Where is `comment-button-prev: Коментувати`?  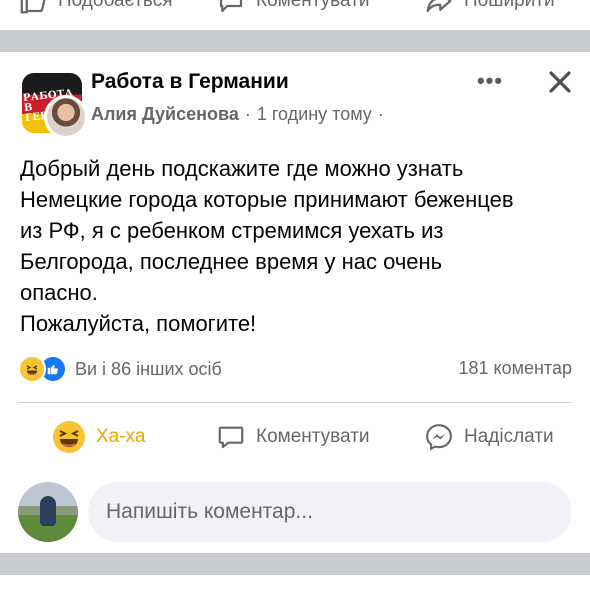
comment-button-prev: Коментувати is located at coordinates (293, 9).